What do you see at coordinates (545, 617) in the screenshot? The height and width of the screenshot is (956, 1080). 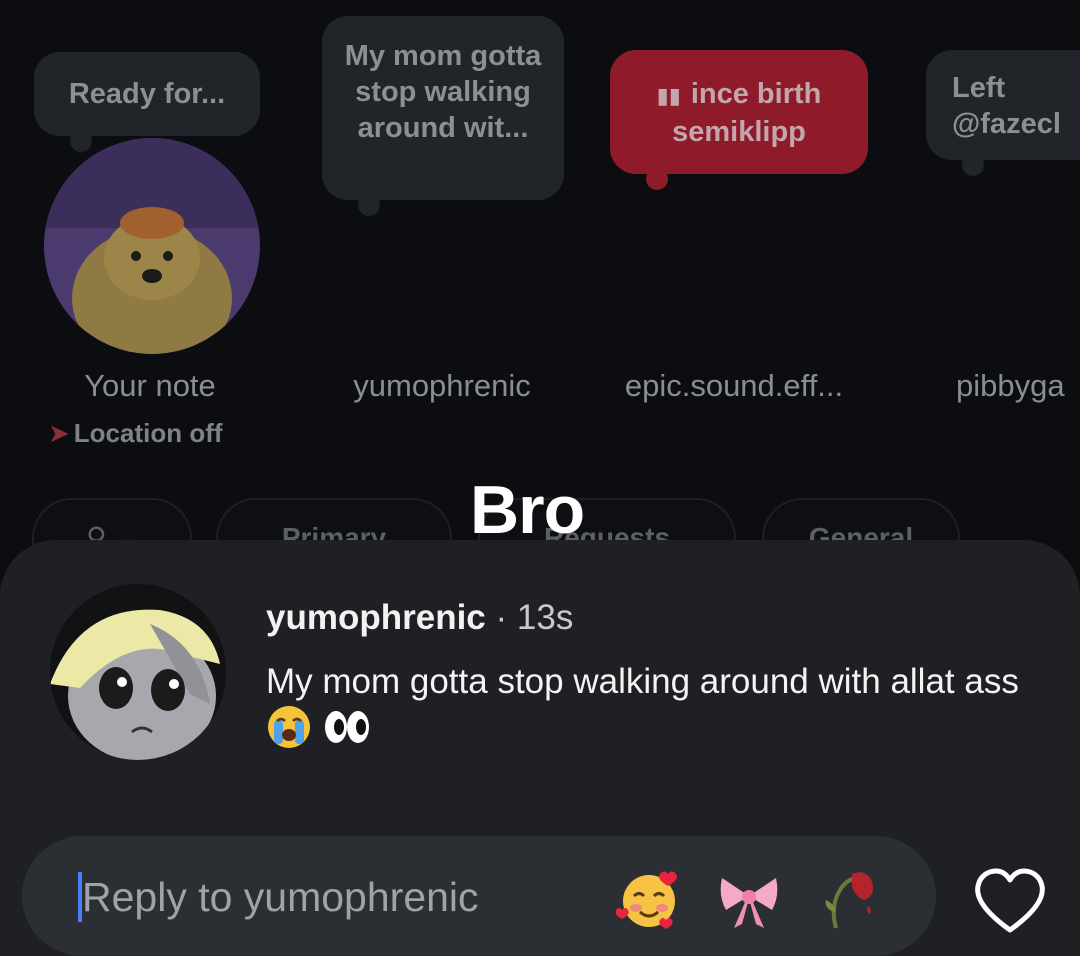 I see `message-time: 13s` at bounding box center [545, 617].